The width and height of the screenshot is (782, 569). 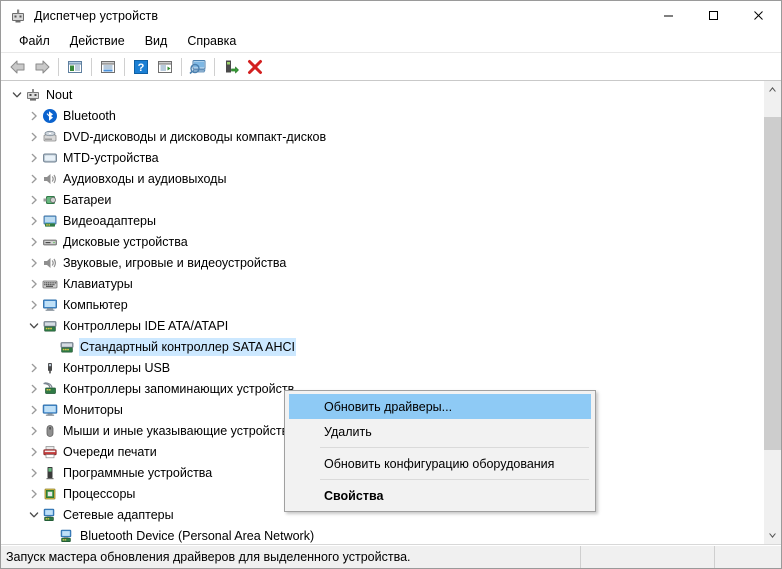 I want to click on tree-item-label: Мониторы, so click(x=93, y=409).